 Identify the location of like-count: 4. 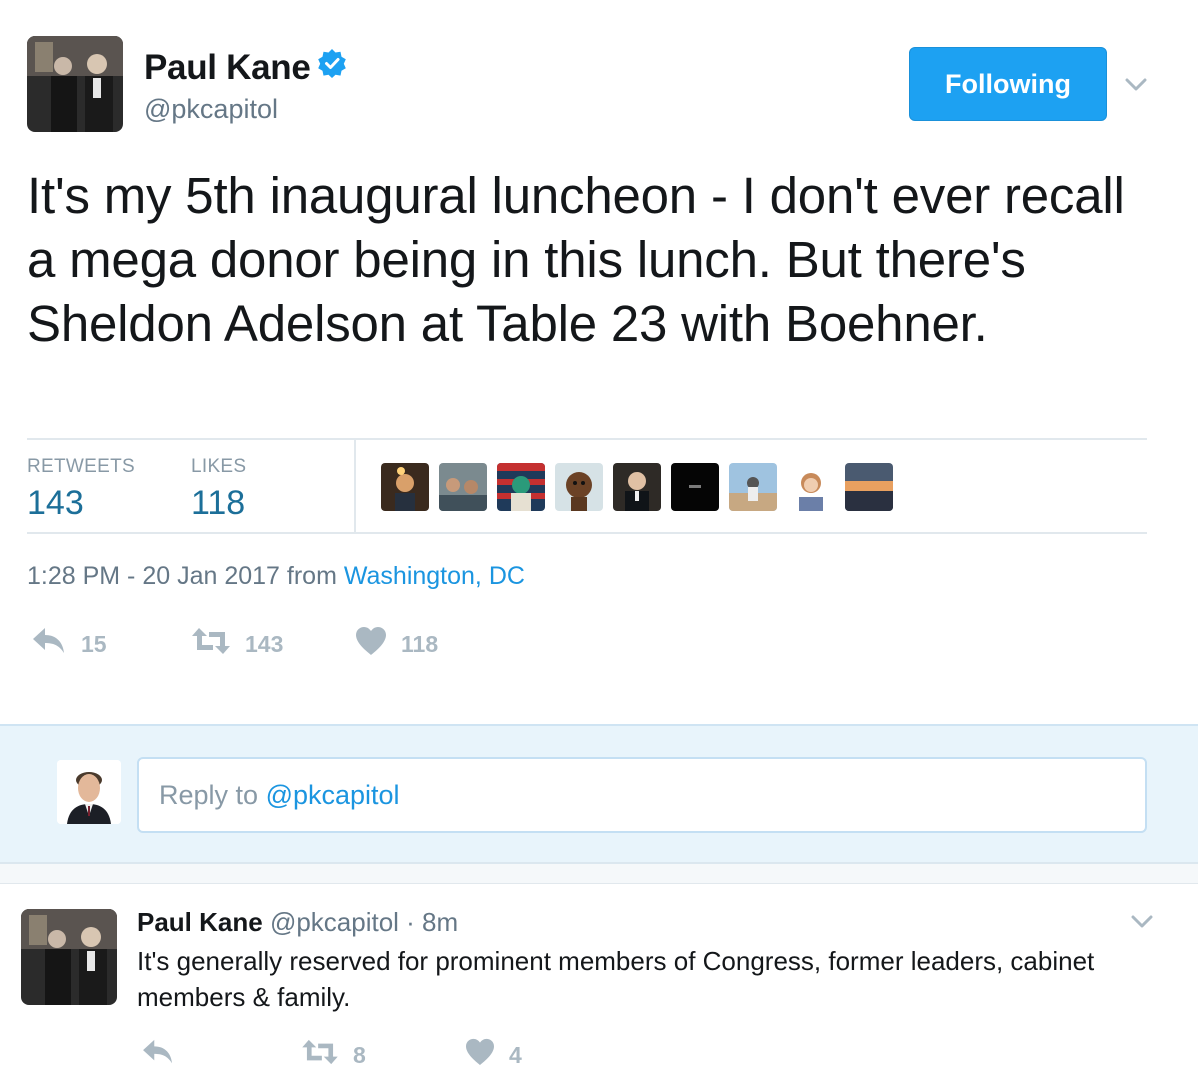
(515, 1054).